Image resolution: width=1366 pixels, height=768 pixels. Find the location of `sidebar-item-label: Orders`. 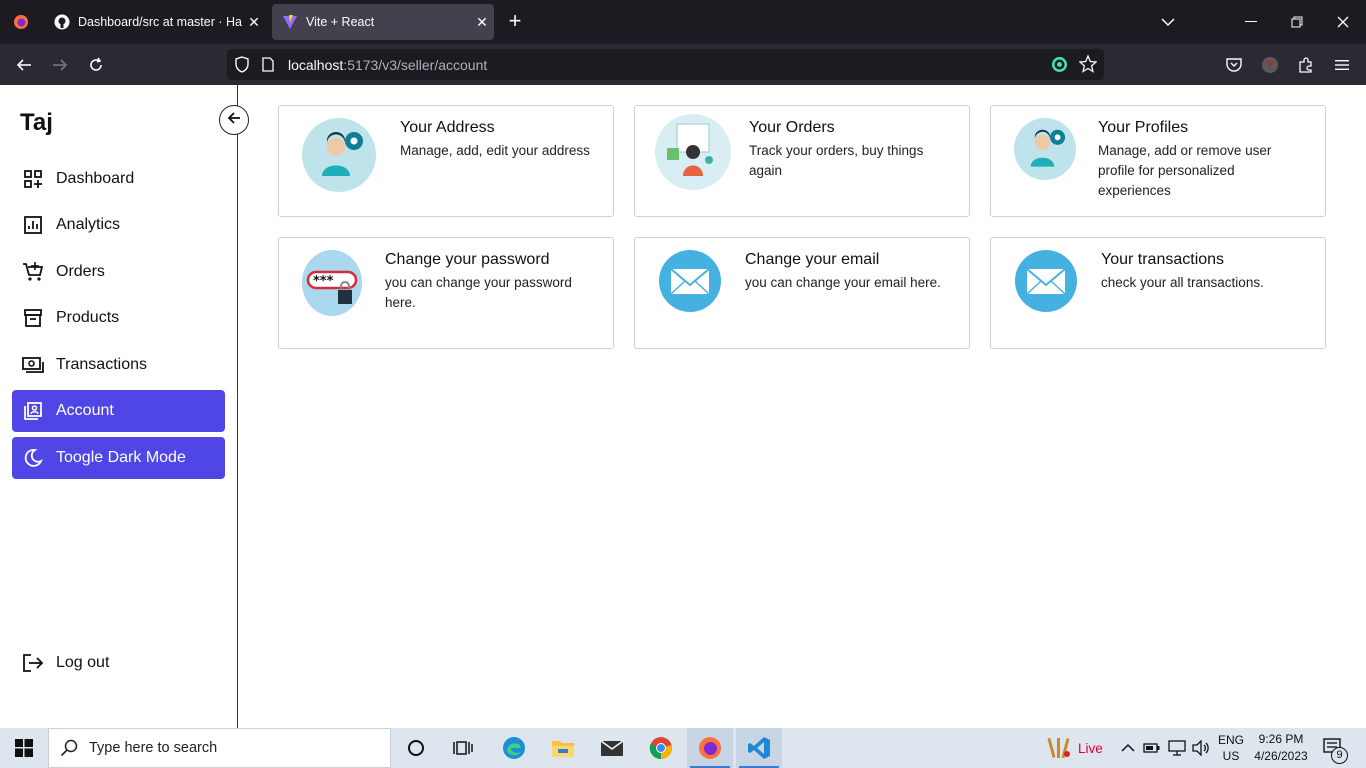

sidebar-item-label: Orders is located at coordinates (80, 271).